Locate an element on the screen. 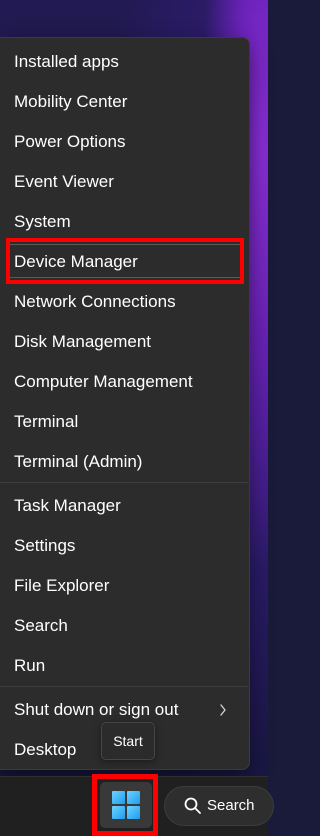 The height and width of the screenshot is (836, 320). menu-item-network-connections: Network Connections is located at coordinates (124, 302).